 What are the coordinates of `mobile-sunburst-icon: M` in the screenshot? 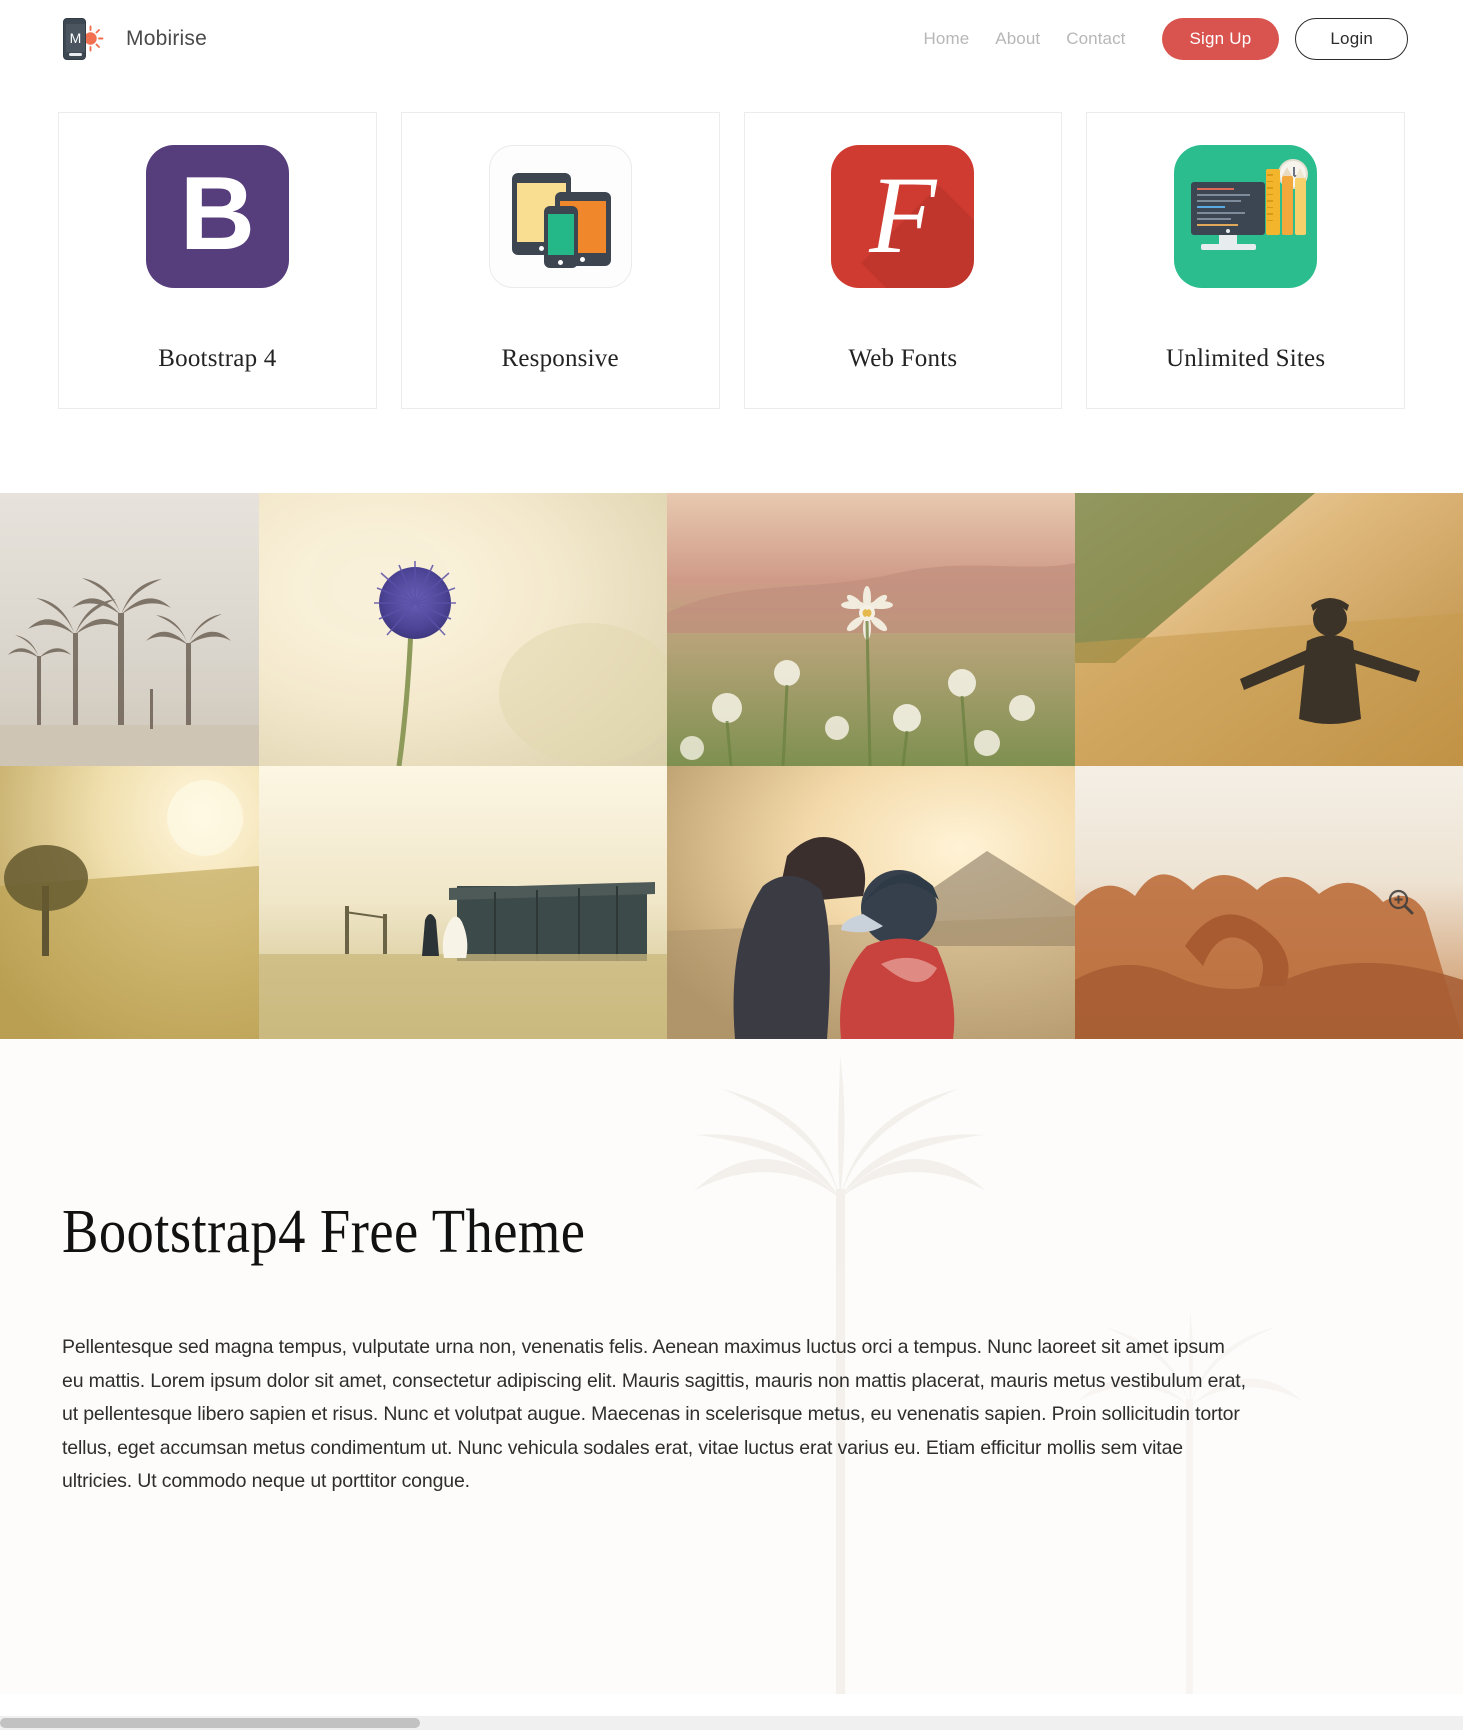 It's located at (81, 39).